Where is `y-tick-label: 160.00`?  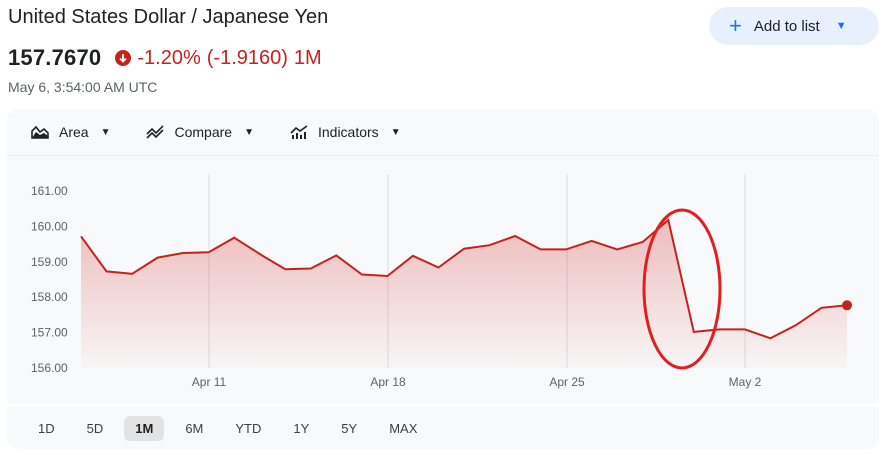 y-tick-label: 160.00 is located at coordinates (49, 226).